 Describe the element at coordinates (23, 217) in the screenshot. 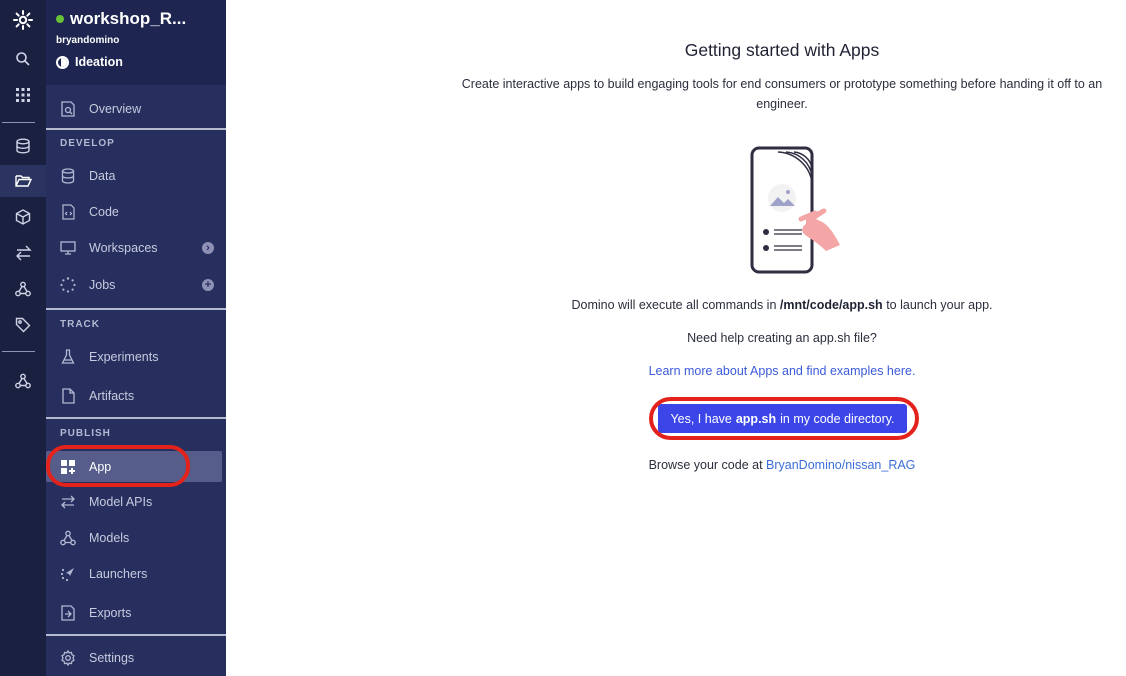

I see `cube-icon` at that location.